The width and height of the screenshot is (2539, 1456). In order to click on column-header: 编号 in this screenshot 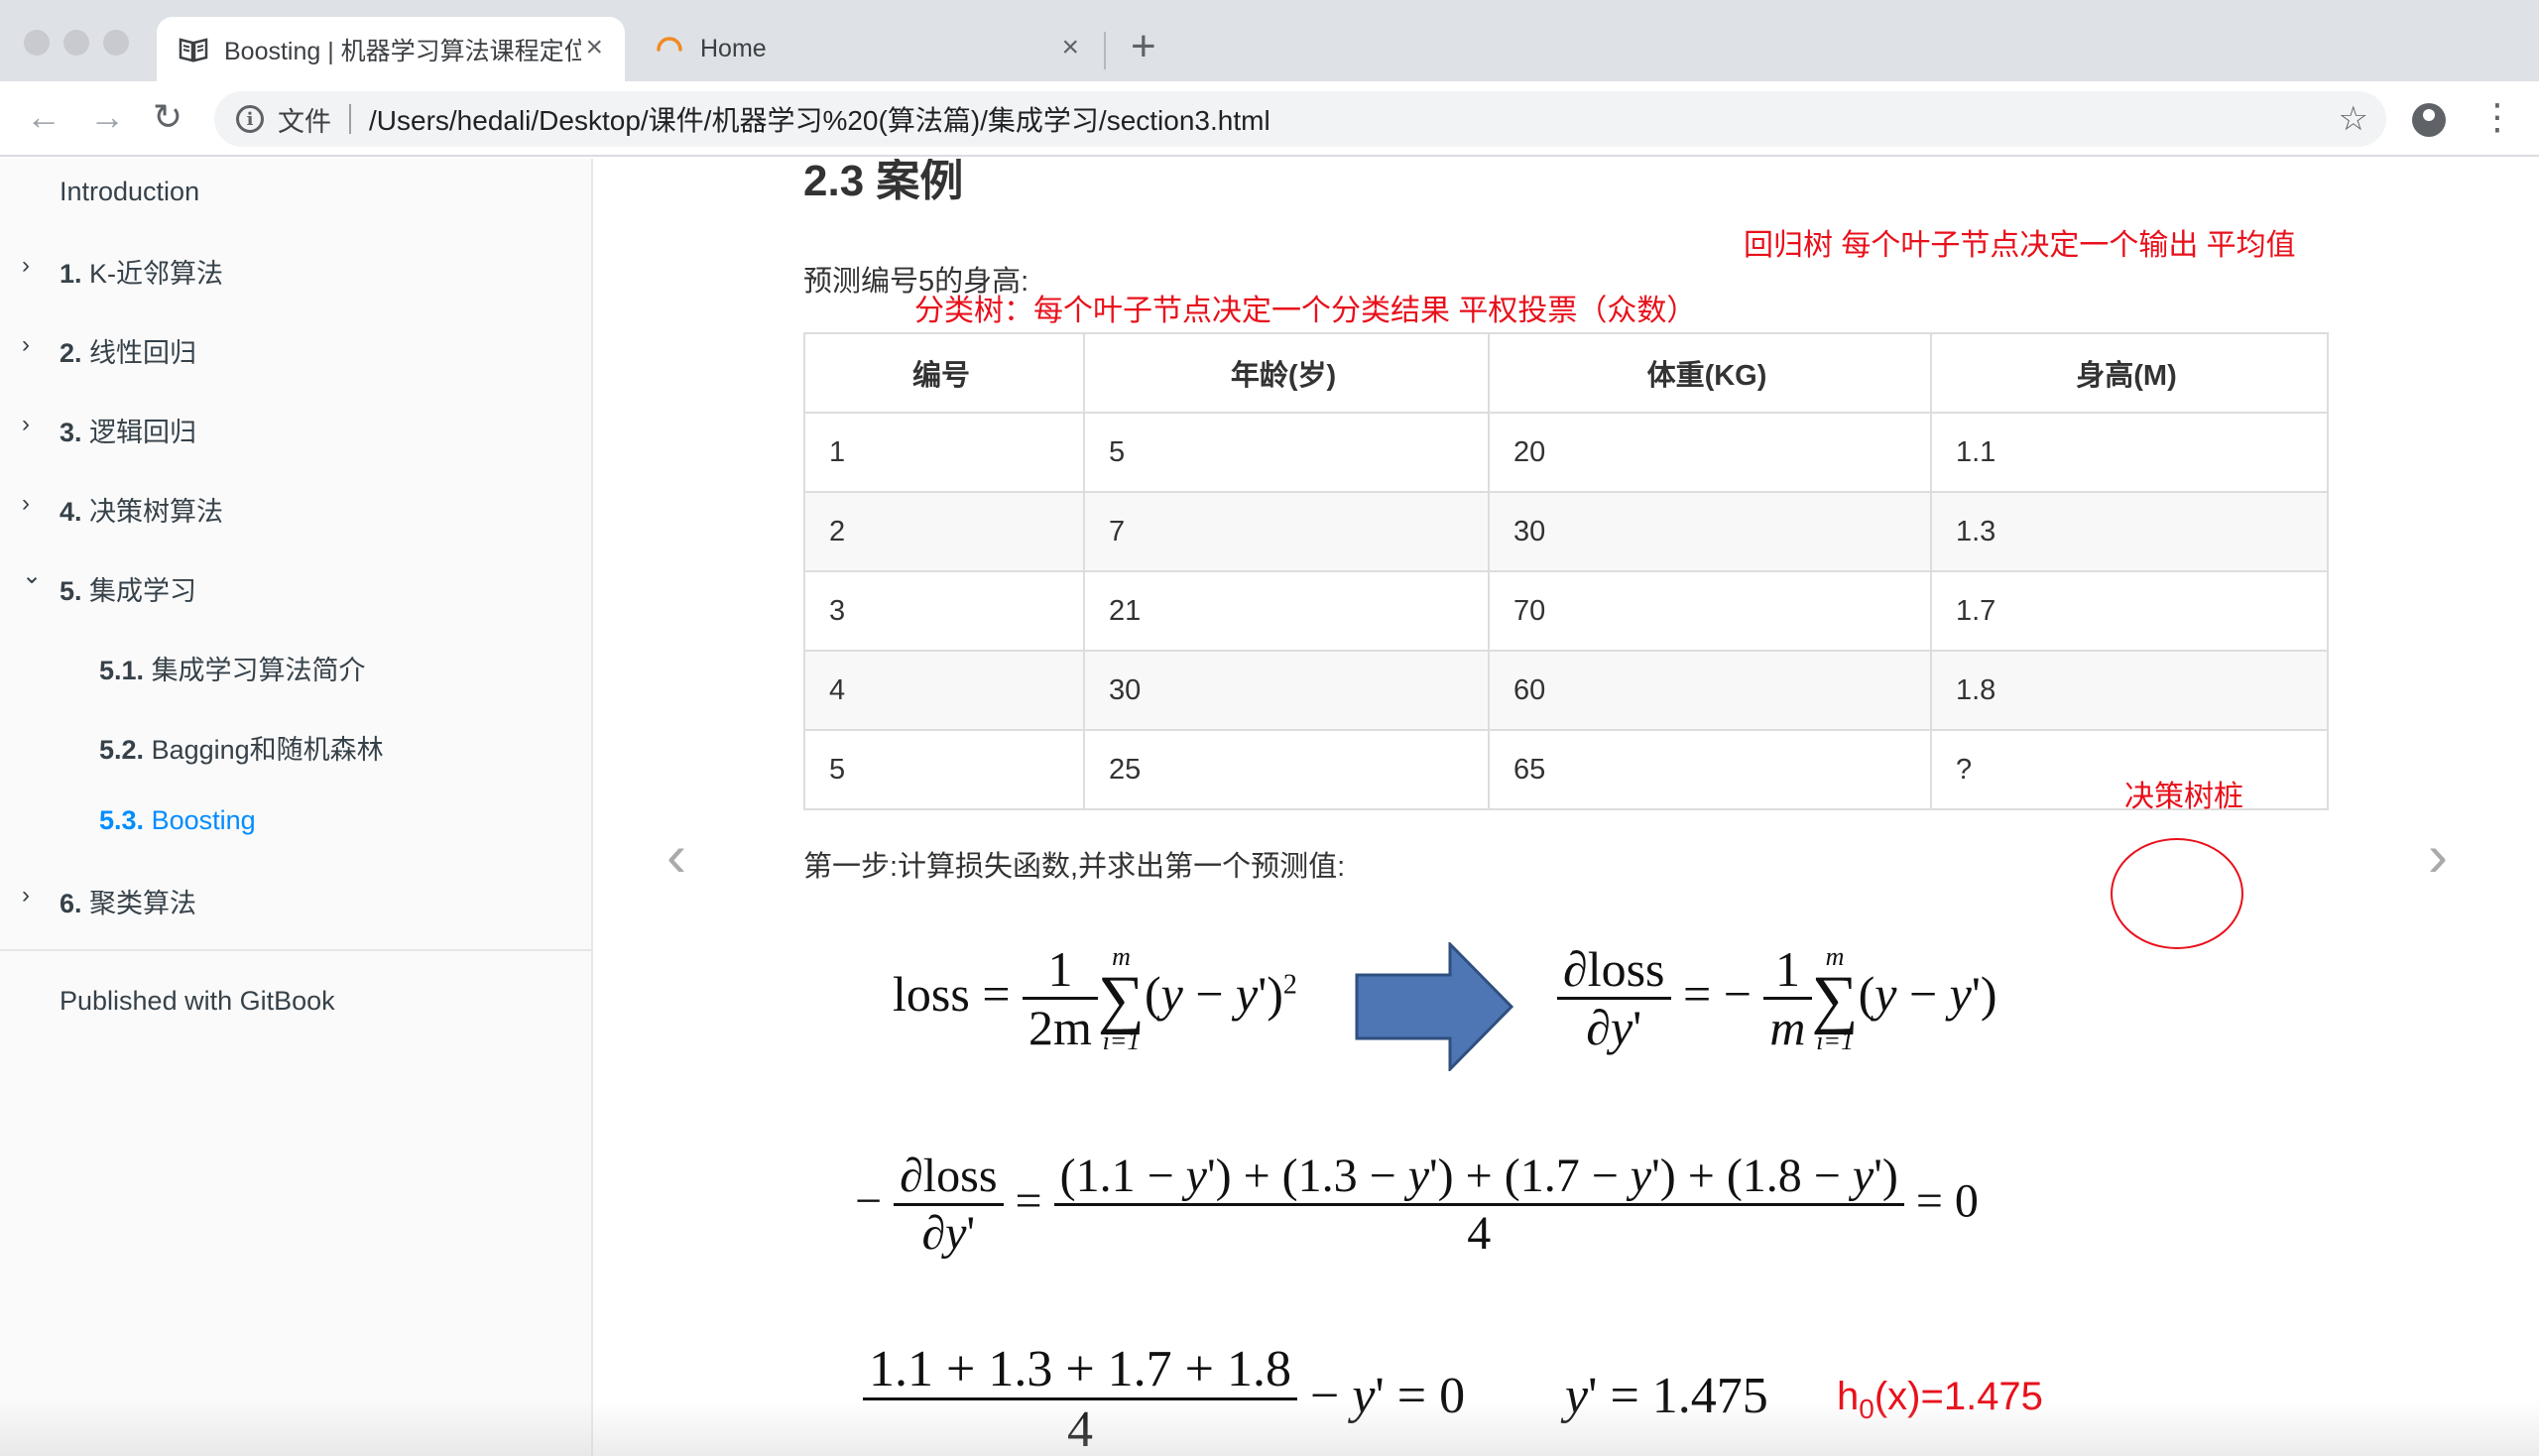, I will do `click(944, 373)`.